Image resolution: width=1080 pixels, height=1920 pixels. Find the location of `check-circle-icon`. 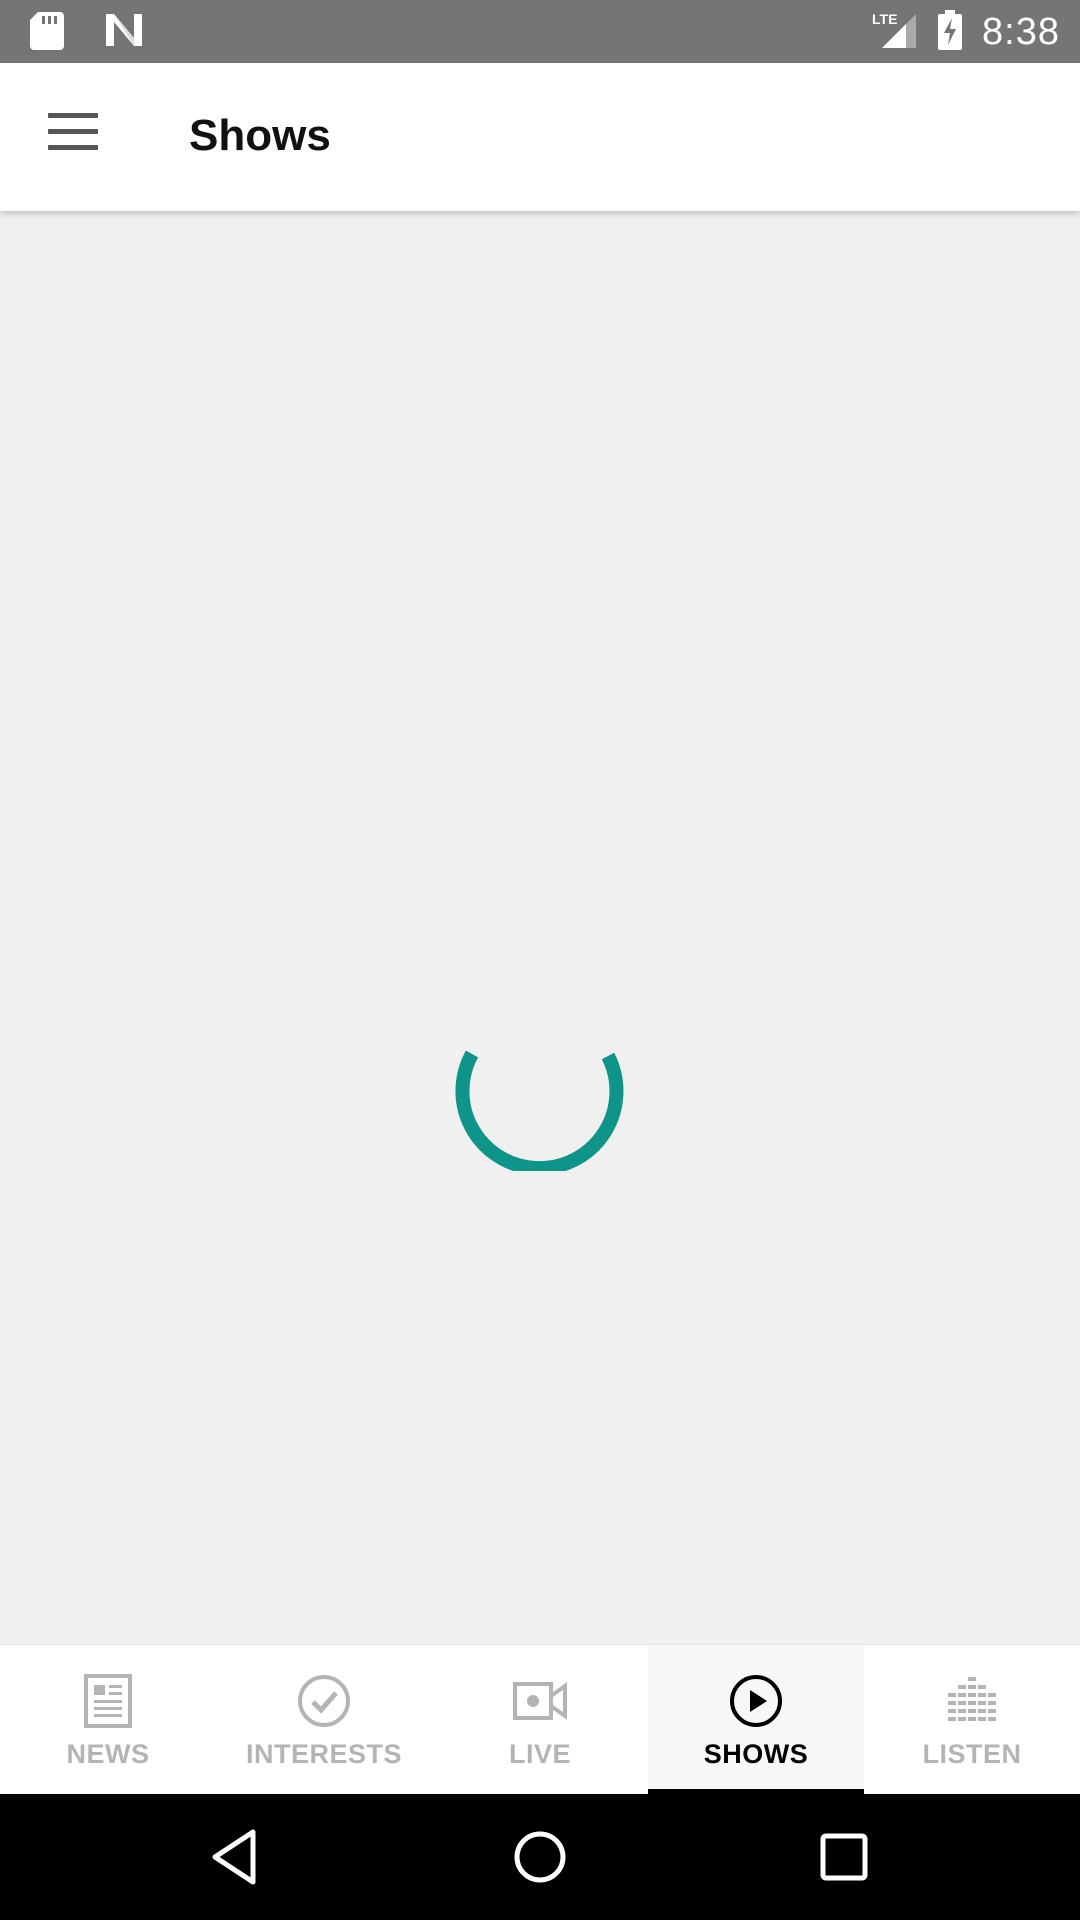

check-circle-icon is located at coordinates (324, 1701).